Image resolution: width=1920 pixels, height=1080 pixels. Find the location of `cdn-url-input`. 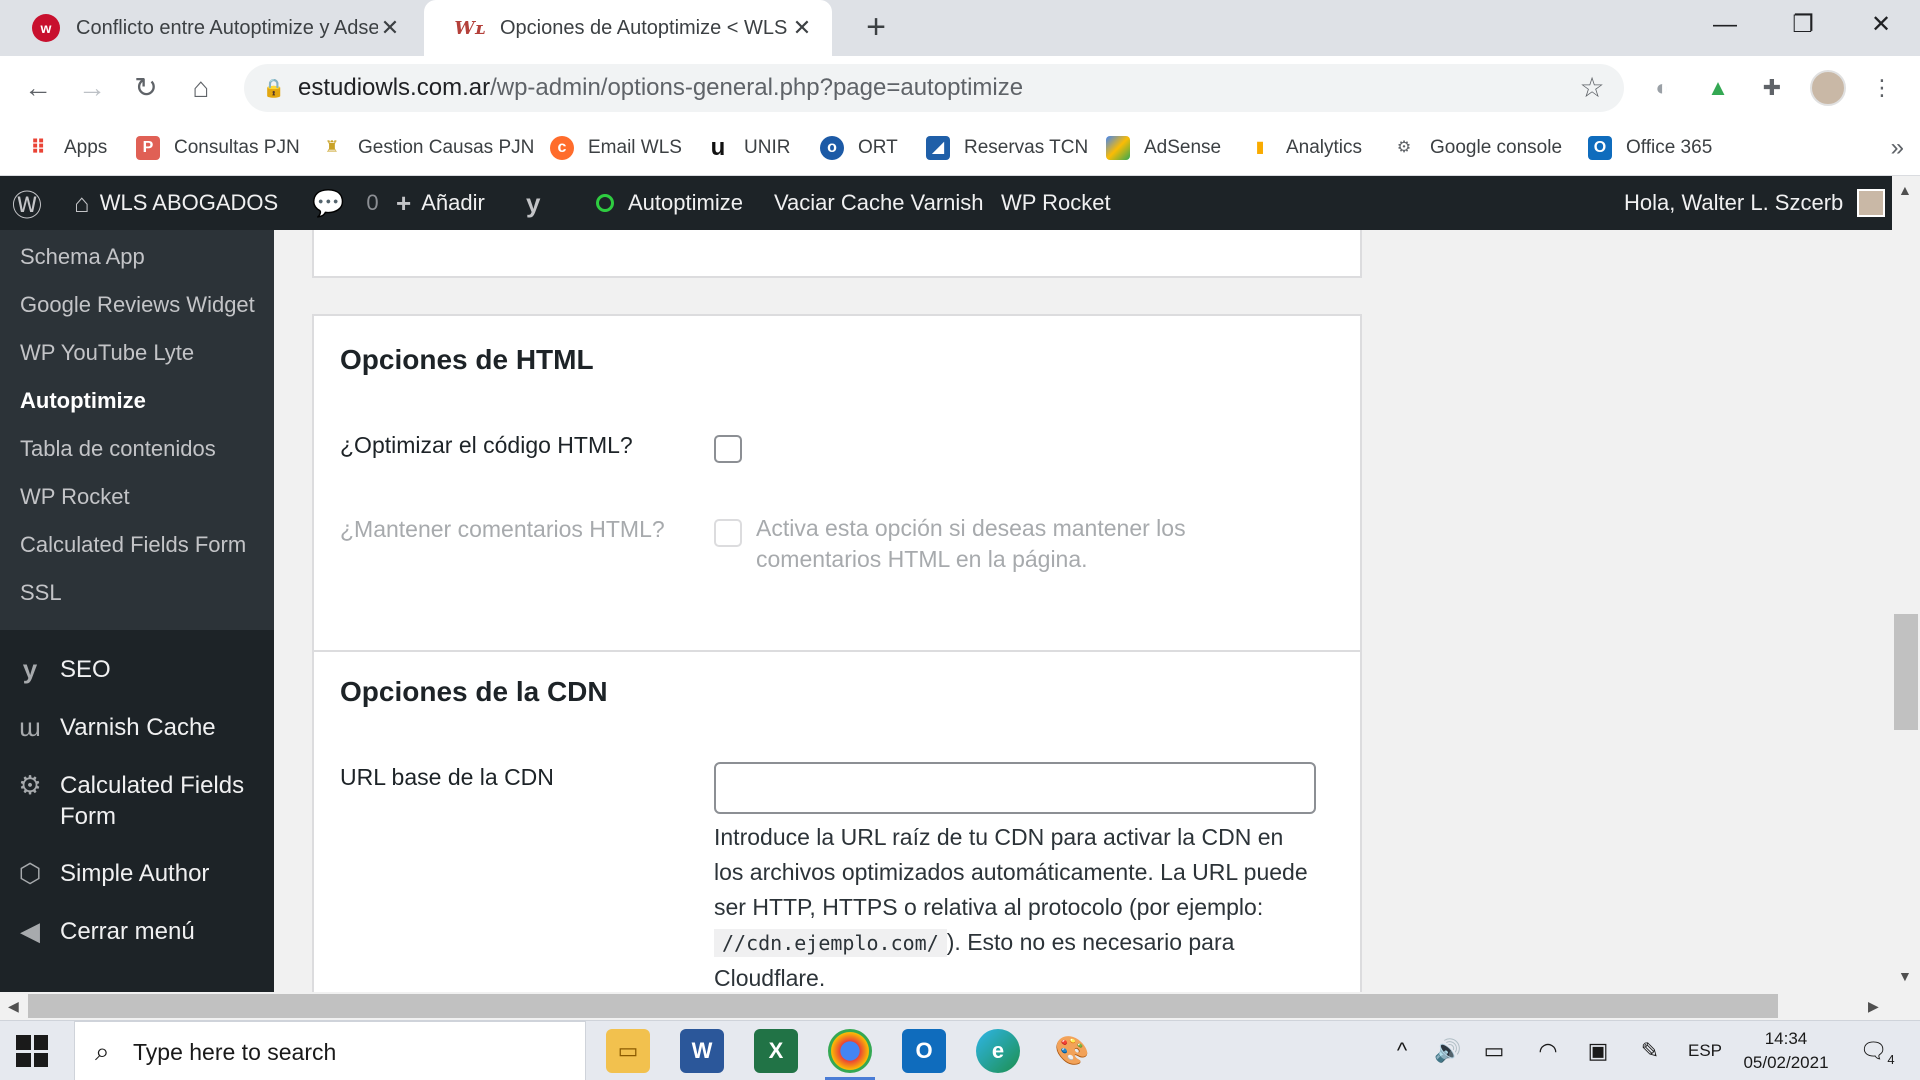

cdn-url-input is located at coordinates (1015, 788).